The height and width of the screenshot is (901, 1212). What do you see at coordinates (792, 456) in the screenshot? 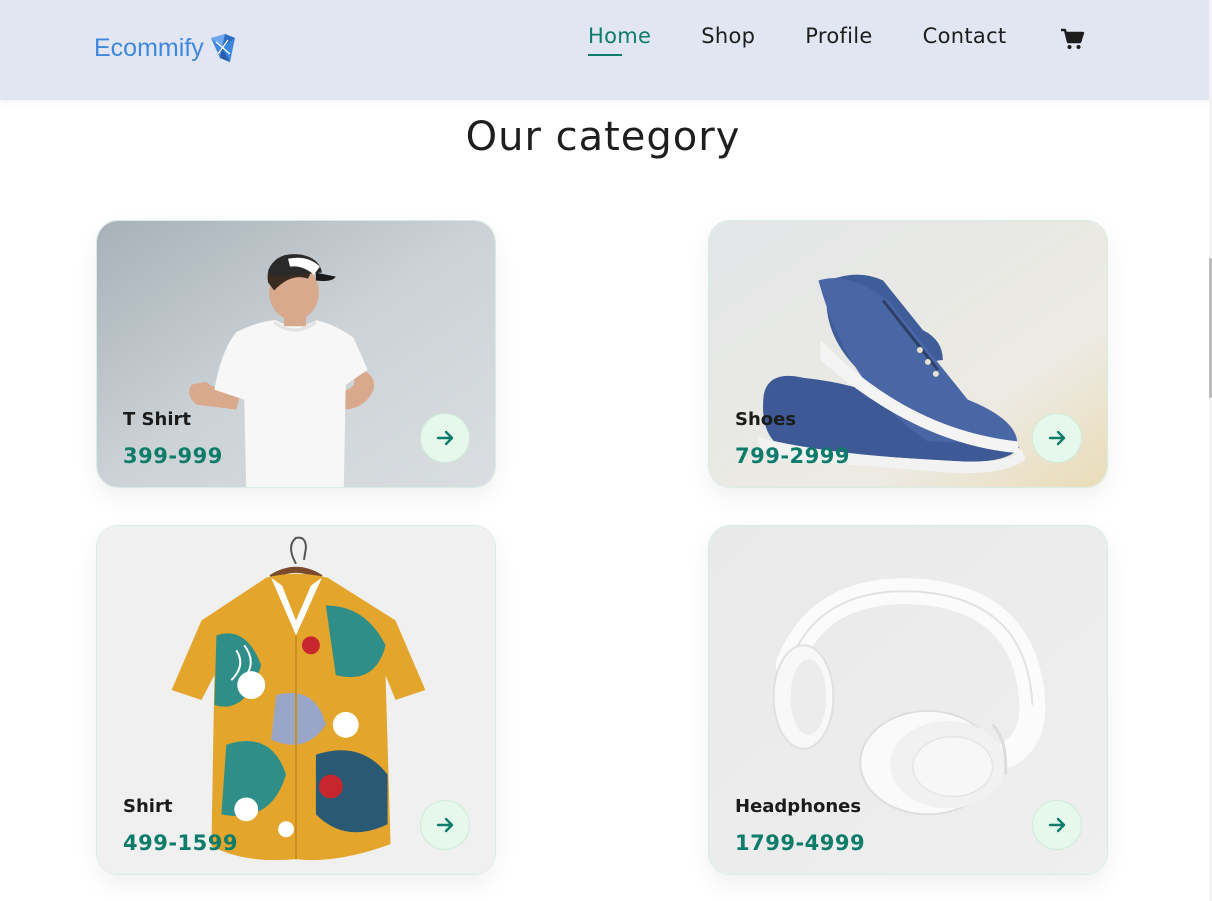
I see `category-price: 799-2999` at bounding box center [792, 456].